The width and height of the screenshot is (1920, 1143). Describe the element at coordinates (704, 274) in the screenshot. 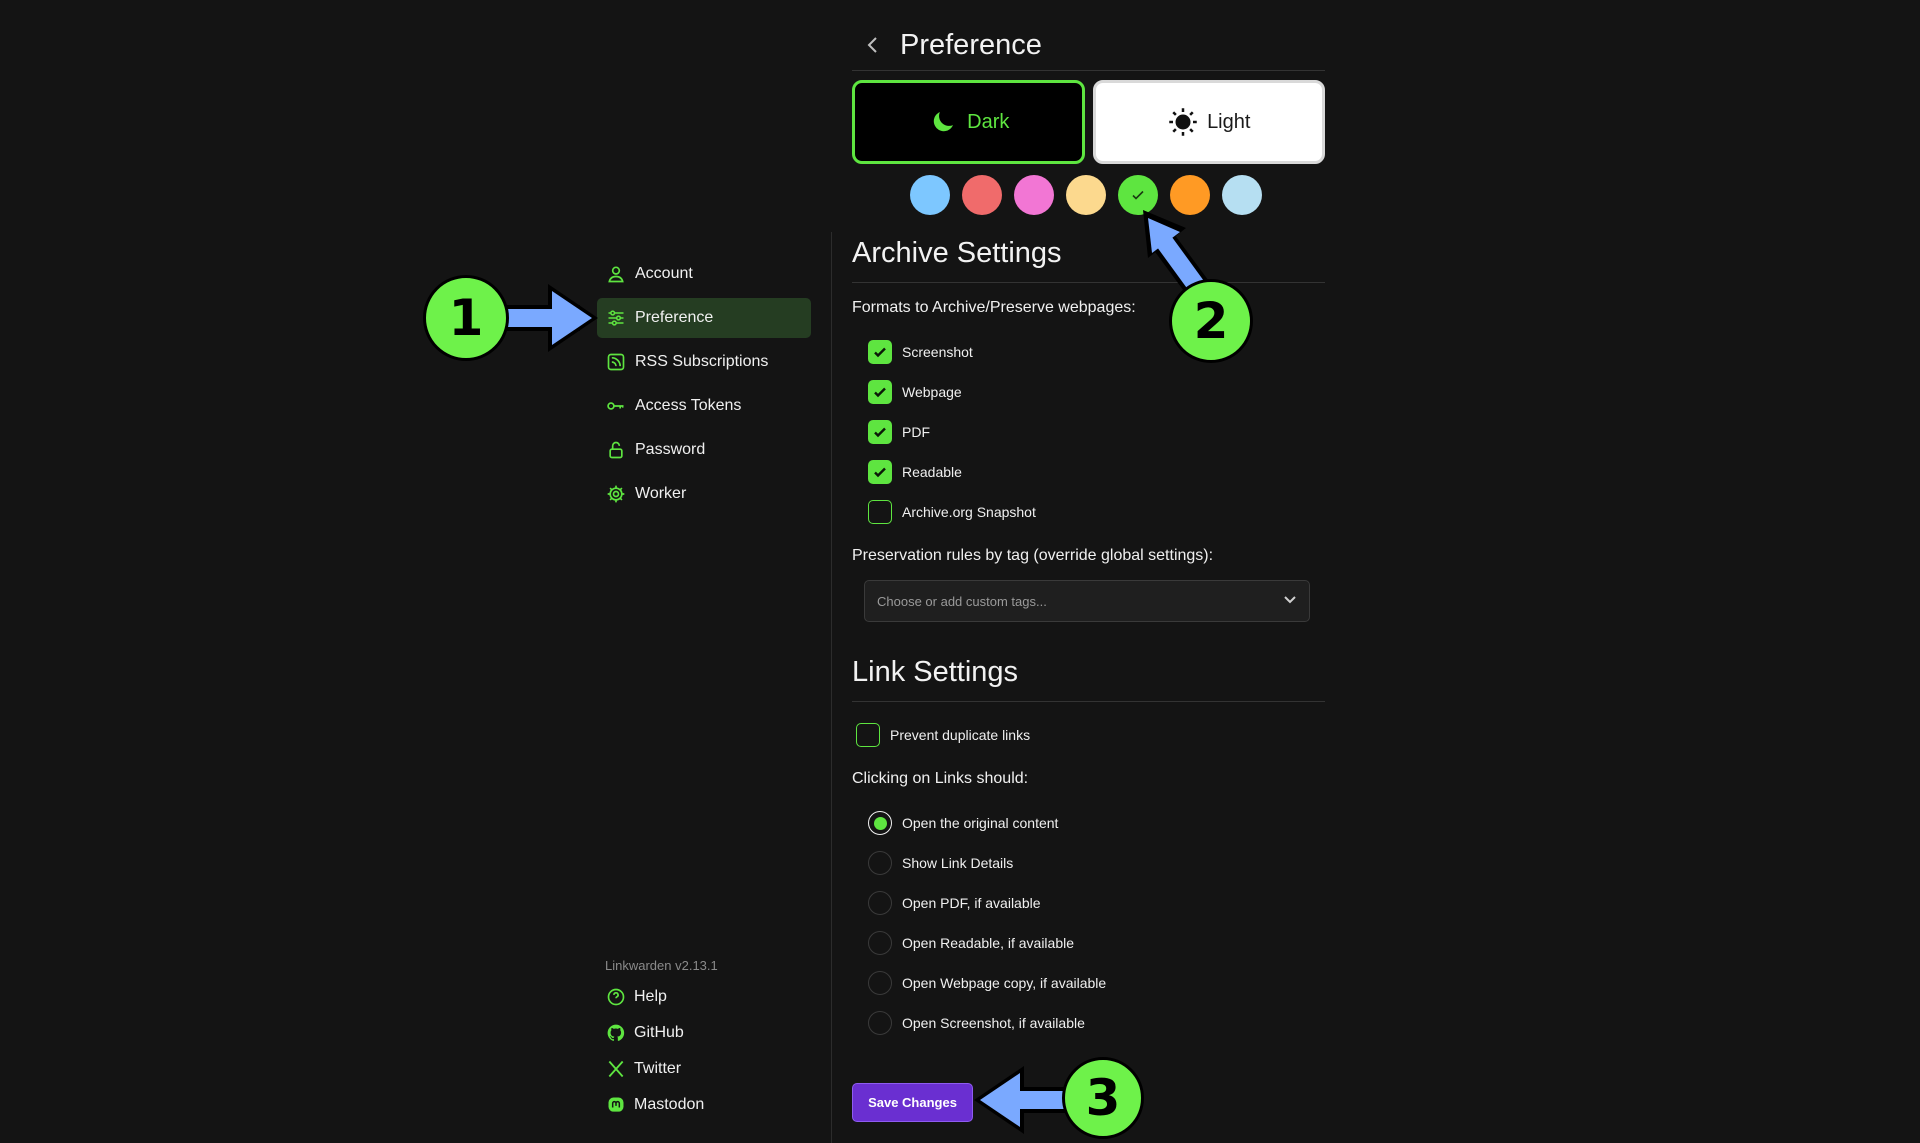

I see `sidebar-item-account: Account` at that location.